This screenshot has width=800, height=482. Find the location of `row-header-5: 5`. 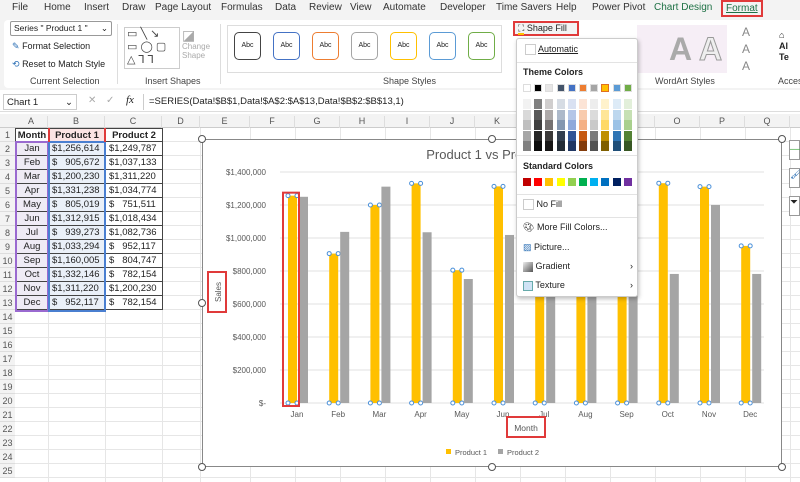

row-header-5: 5 is located at coordinates (7, 191).